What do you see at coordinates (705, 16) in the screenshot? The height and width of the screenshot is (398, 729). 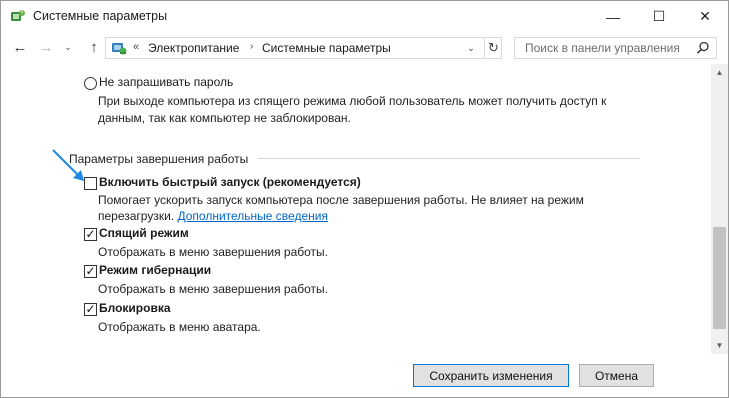 I see `close-button: ✕` at bounding box center [705, 16].